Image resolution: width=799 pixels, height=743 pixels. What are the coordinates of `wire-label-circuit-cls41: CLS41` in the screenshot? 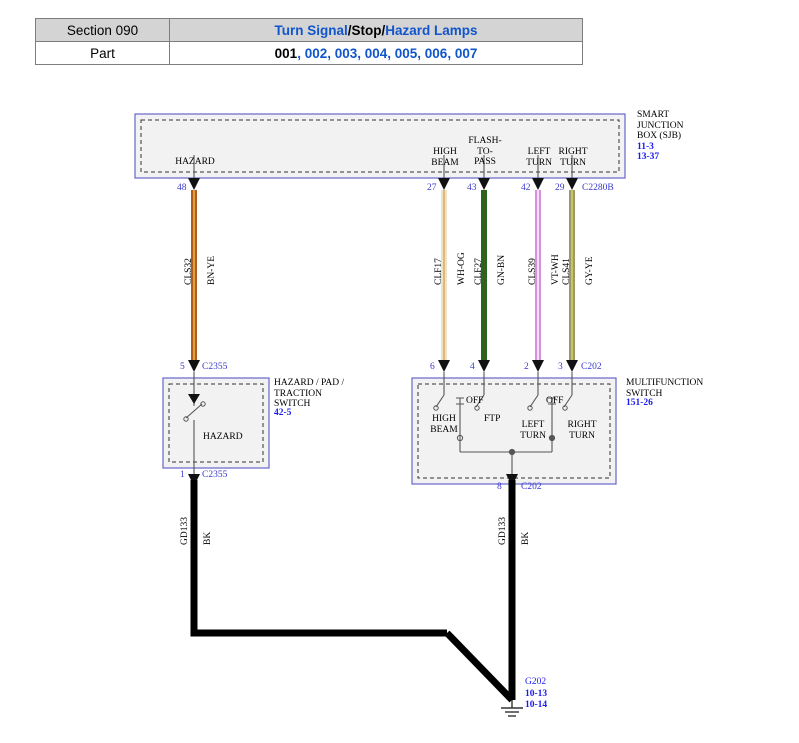 It's located at (567, 271).